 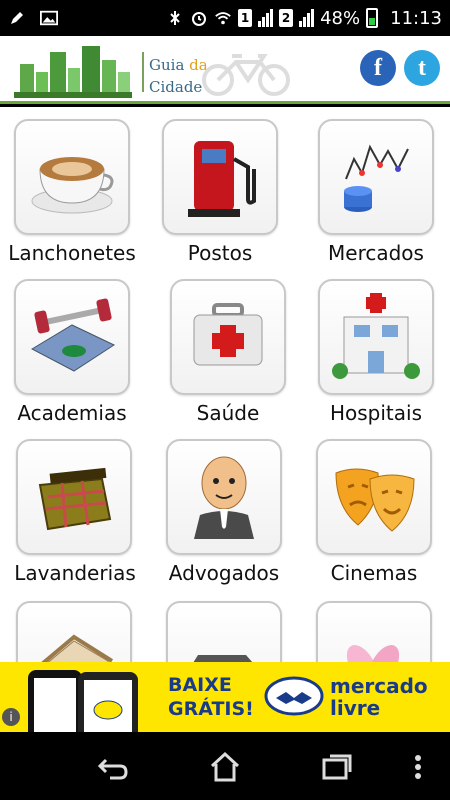 I want to click on image-notification-icon, so click(x=49, y=18).